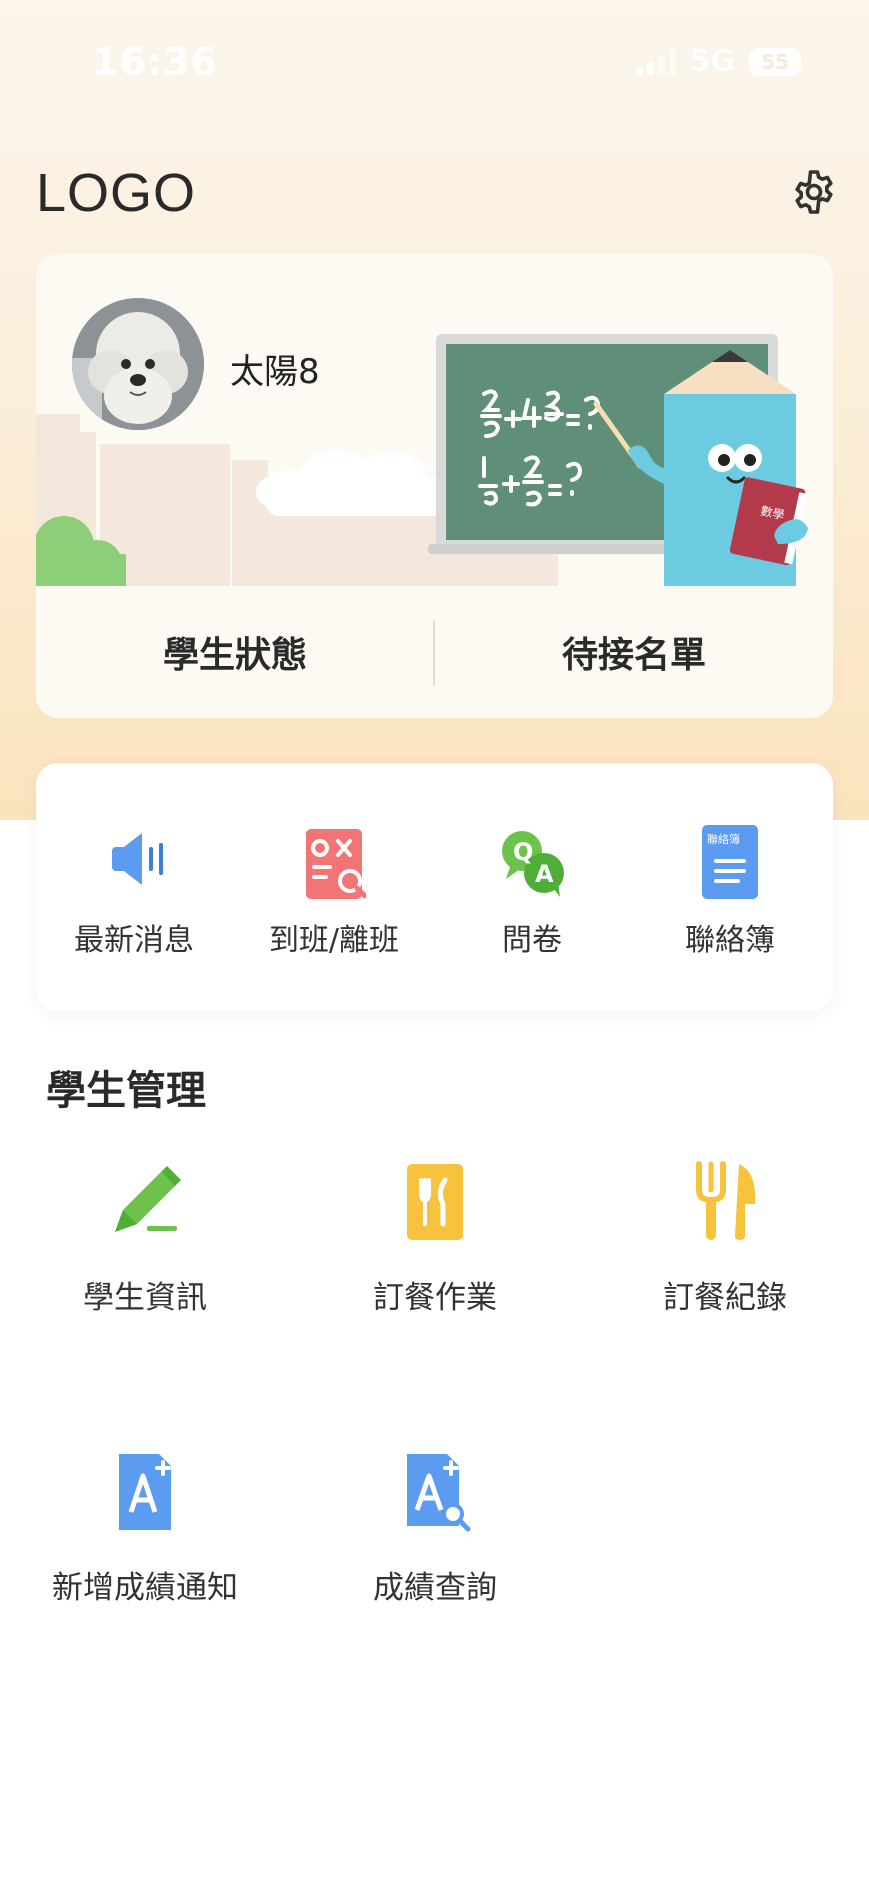  What do you see at coordinates (435, 1270) in the screenshot?
I see `grid-item-meal-order: 訂餐作業` at bounding box center [435, 1270].